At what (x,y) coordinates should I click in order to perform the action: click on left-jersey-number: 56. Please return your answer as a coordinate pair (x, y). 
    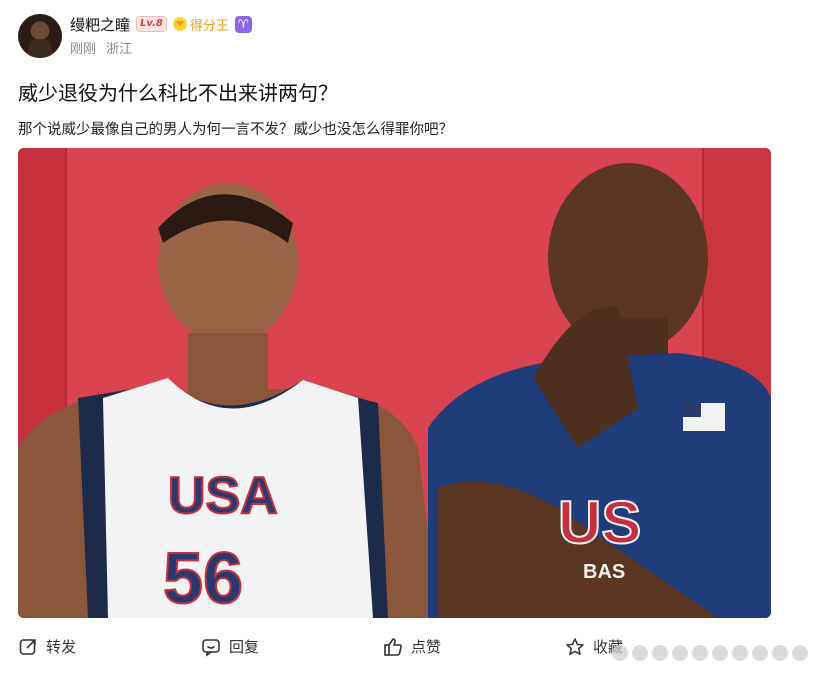
    Looking at the image, I should click on (203, 578).